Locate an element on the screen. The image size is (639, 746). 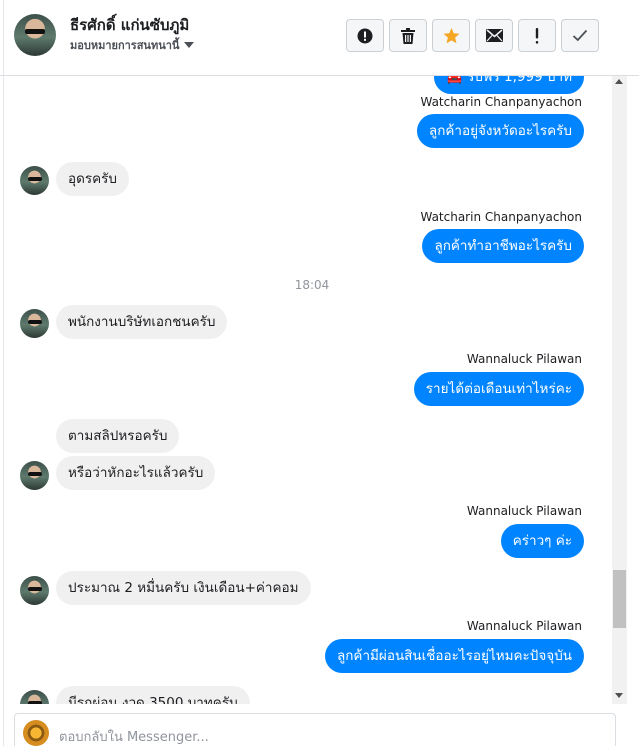
message-bubble-incoming: พนักงานบริษัทเอกชนครับ is located at coordinates (142, 322).